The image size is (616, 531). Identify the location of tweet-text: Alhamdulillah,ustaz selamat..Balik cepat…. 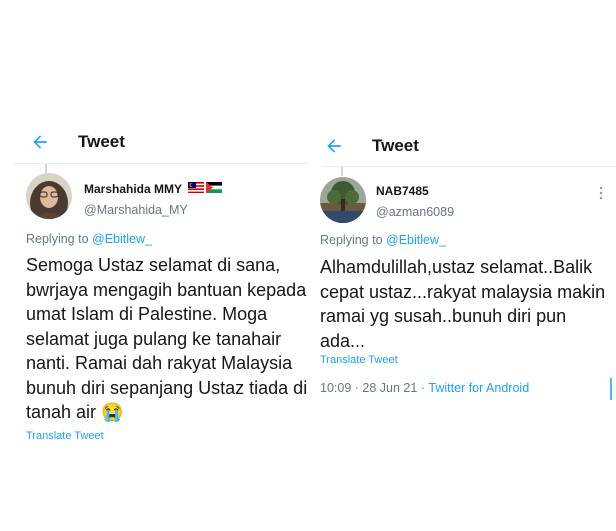
(463, 304).